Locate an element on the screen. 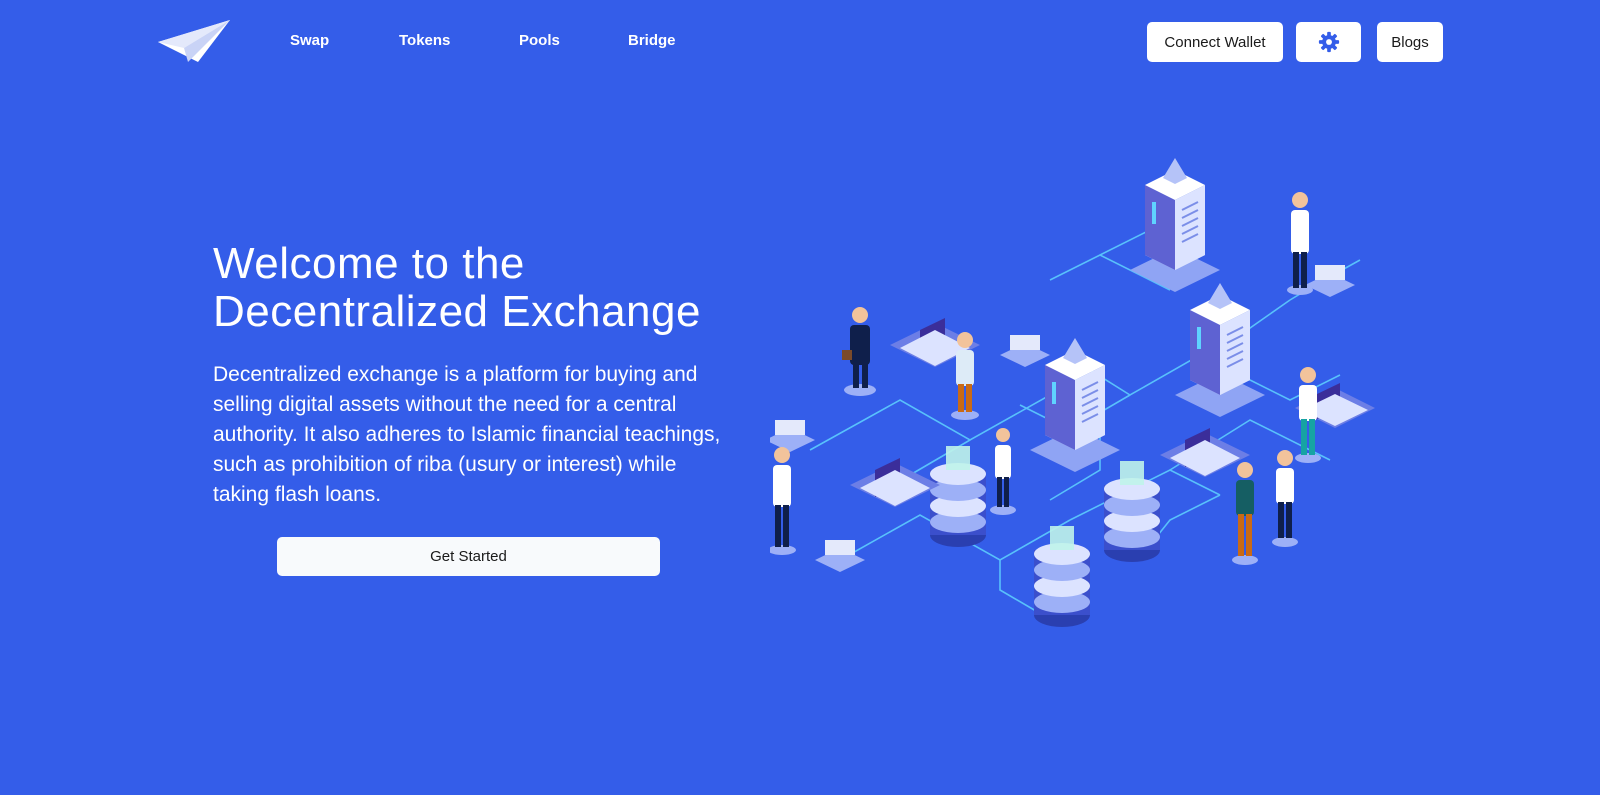 The width and height of the screenshot is (1600, 795). hero-title: Welcome to the Decentralized Exchange is located at coordinates (493, 288).